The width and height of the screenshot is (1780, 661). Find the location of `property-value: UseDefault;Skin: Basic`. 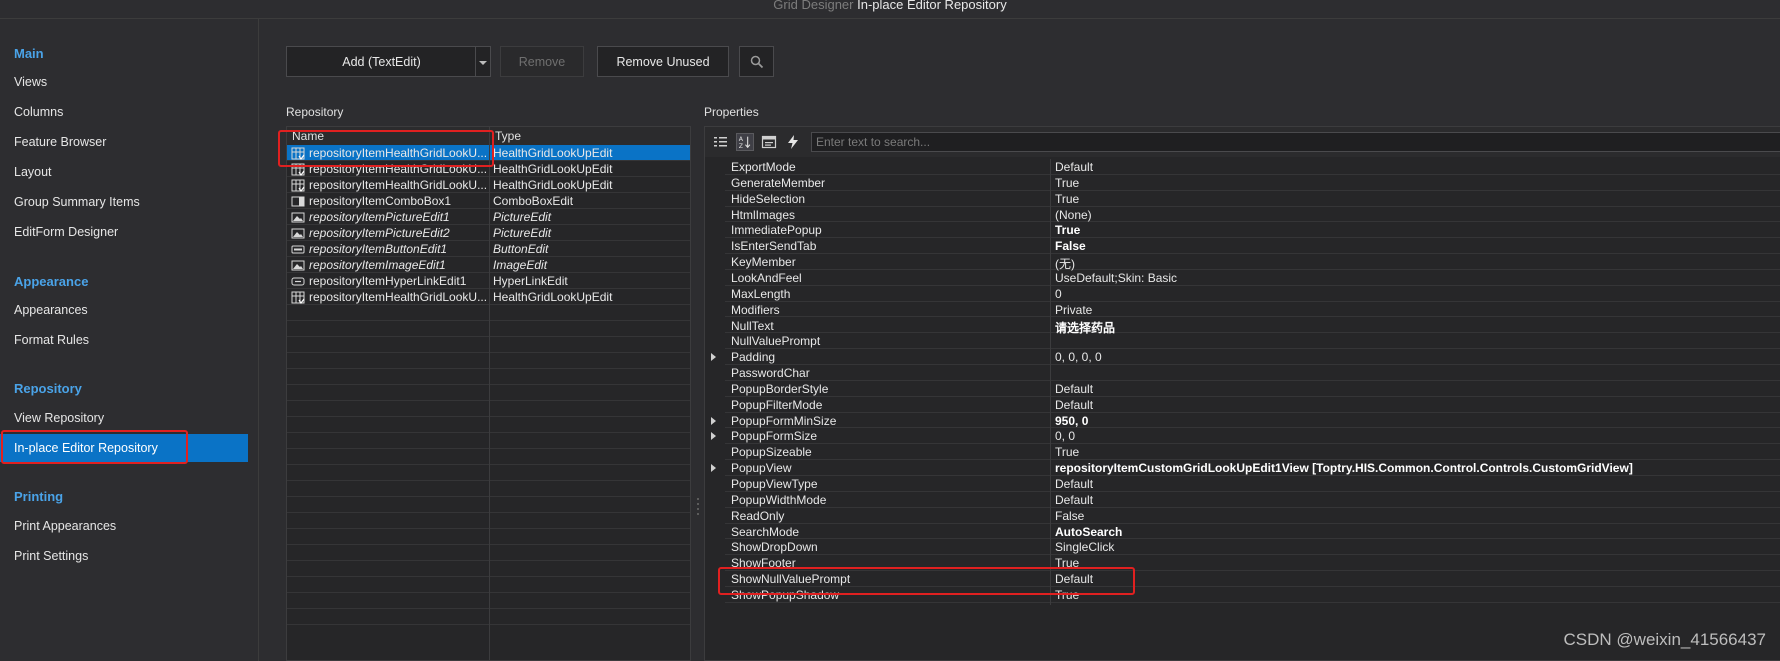

property-value: UseDefault;Skin: Basic is located at coordinates (1116, 278).